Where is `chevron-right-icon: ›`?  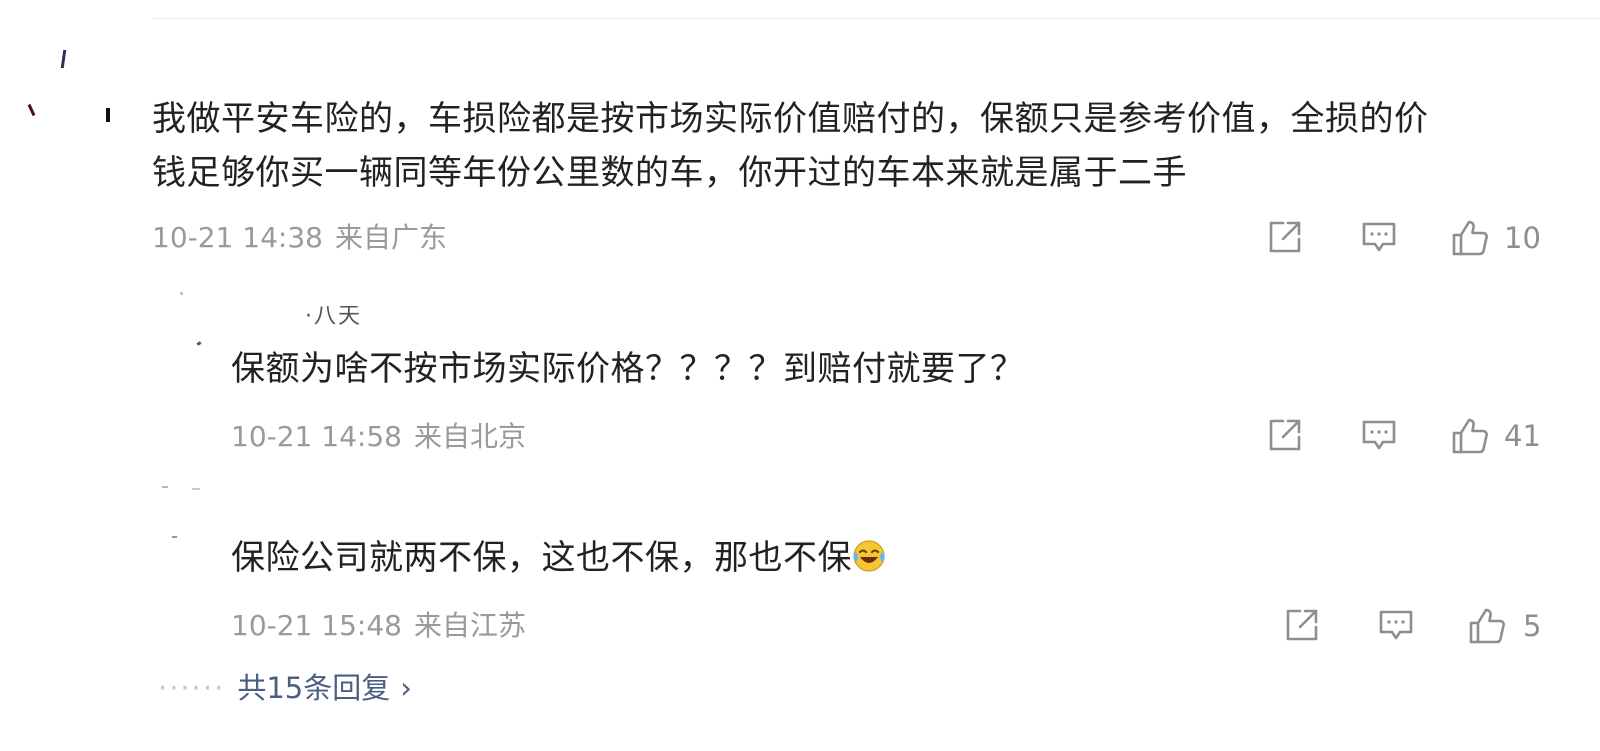
chevron-right-icon: › is located at coordinates (406, 688).